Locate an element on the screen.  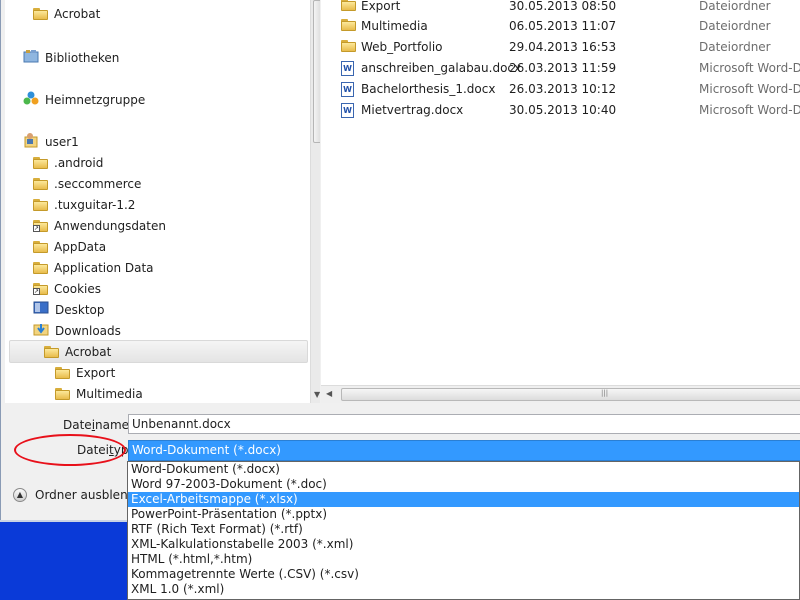
nav-item-user1: user1 is located at coordinates (51, 141).